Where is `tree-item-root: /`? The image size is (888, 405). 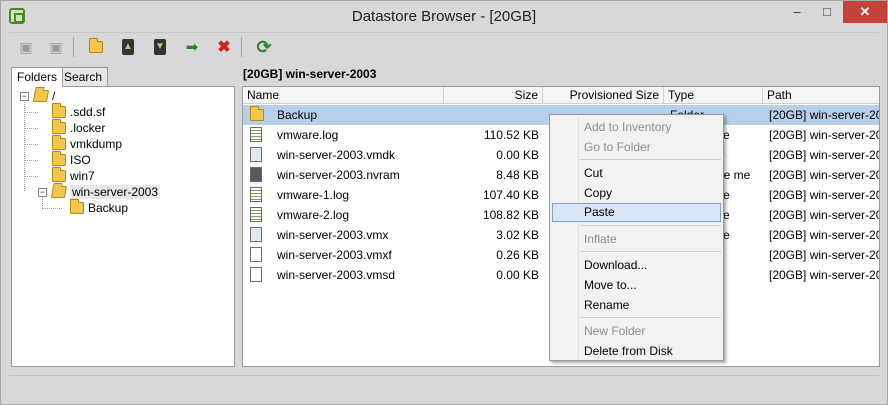
tree-item-root: / is located at coordinates (43, 96).